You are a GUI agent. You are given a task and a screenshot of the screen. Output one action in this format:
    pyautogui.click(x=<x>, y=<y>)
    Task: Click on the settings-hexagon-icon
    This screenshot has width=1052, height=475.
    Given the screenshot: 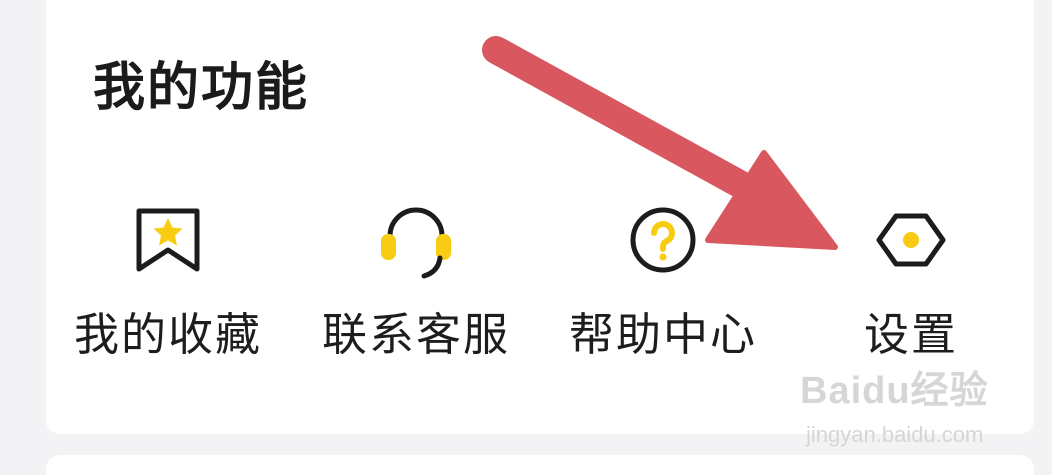 What is the action you would take?
    pyautogui.click(x=911, y=240)
    